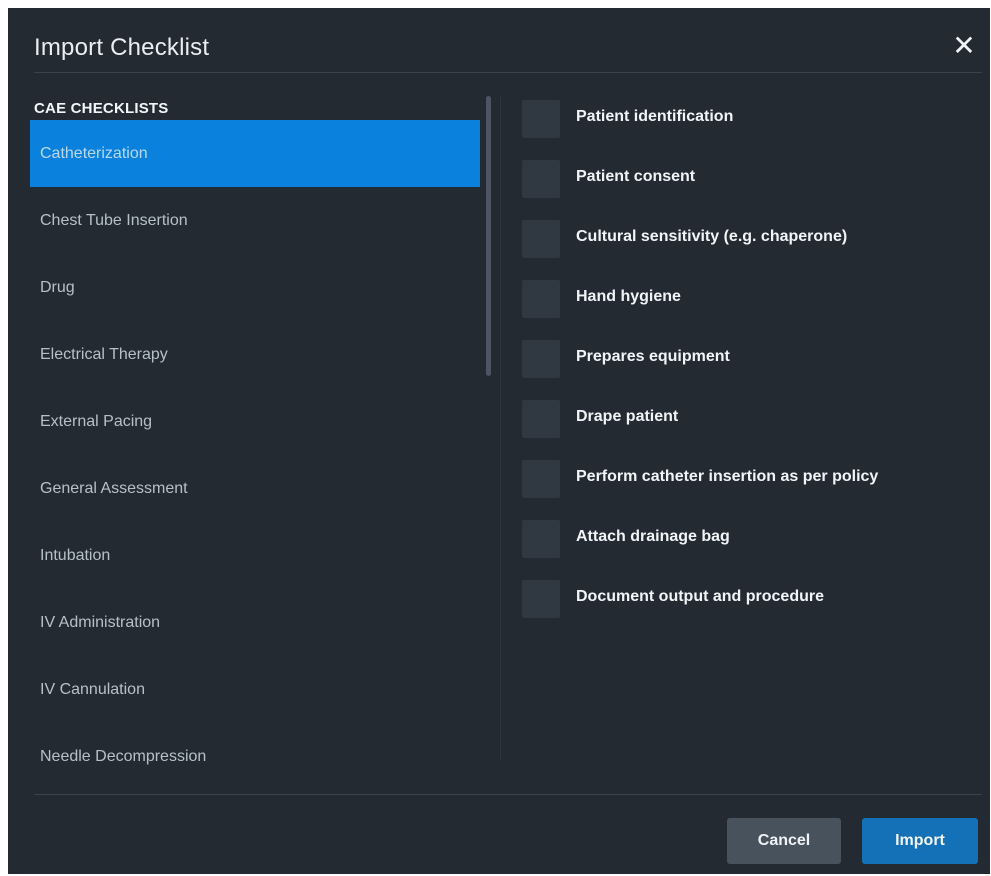 Image resolution: width=991 pixels, height=876 pixels. I want to click on checklist-item: Cultural sensitivity (e.g. chaperone), so click(752, 246).